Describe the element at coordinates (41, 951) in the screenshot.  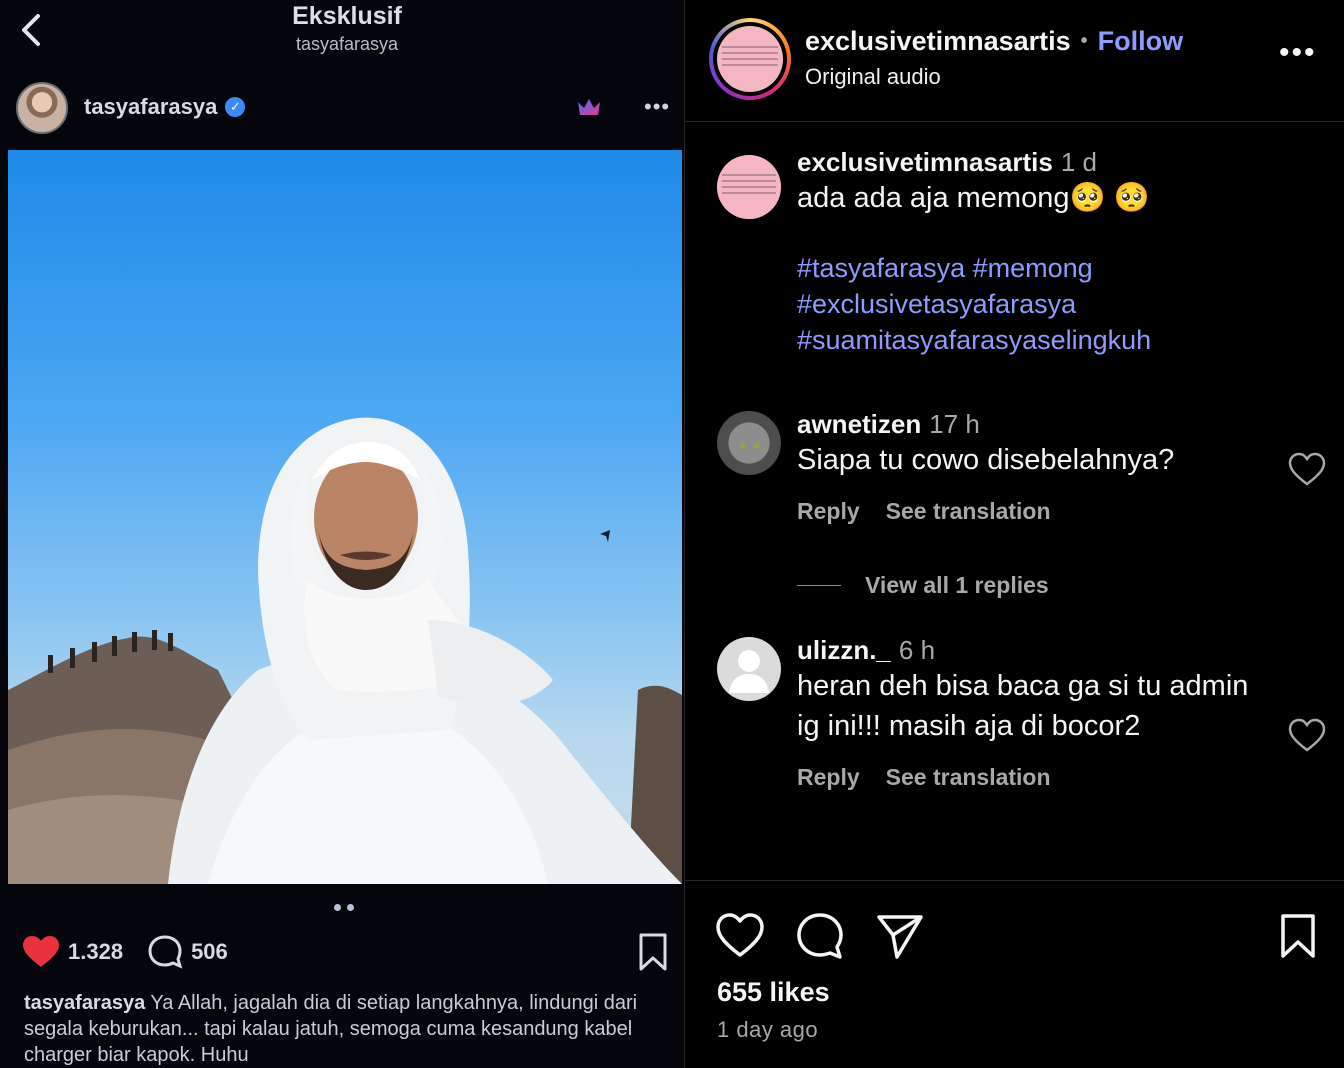
I see `embedded-heart-filled-icon` at that location.